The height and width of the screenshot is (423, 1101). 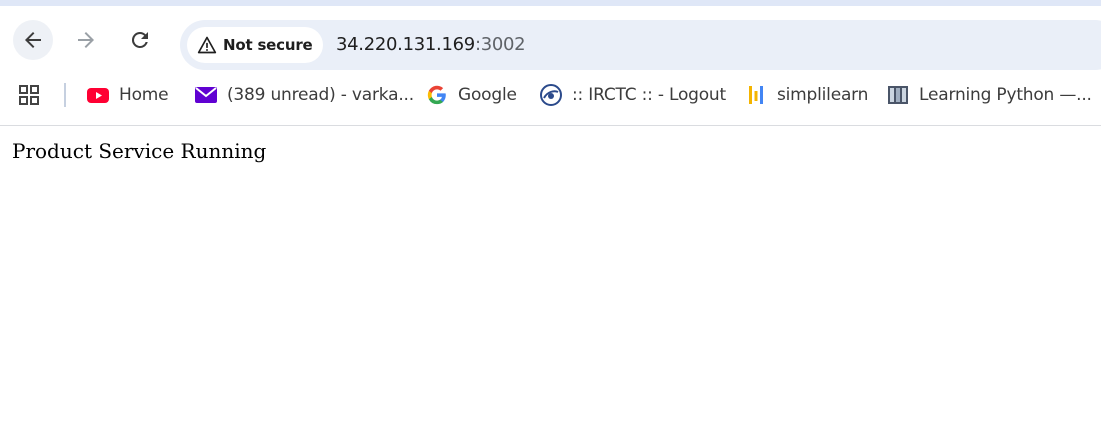 What do you see at coordinates (487, 95) in the screenshot?
I see `bookmark-label: Google` at bounding box center [487, 95].